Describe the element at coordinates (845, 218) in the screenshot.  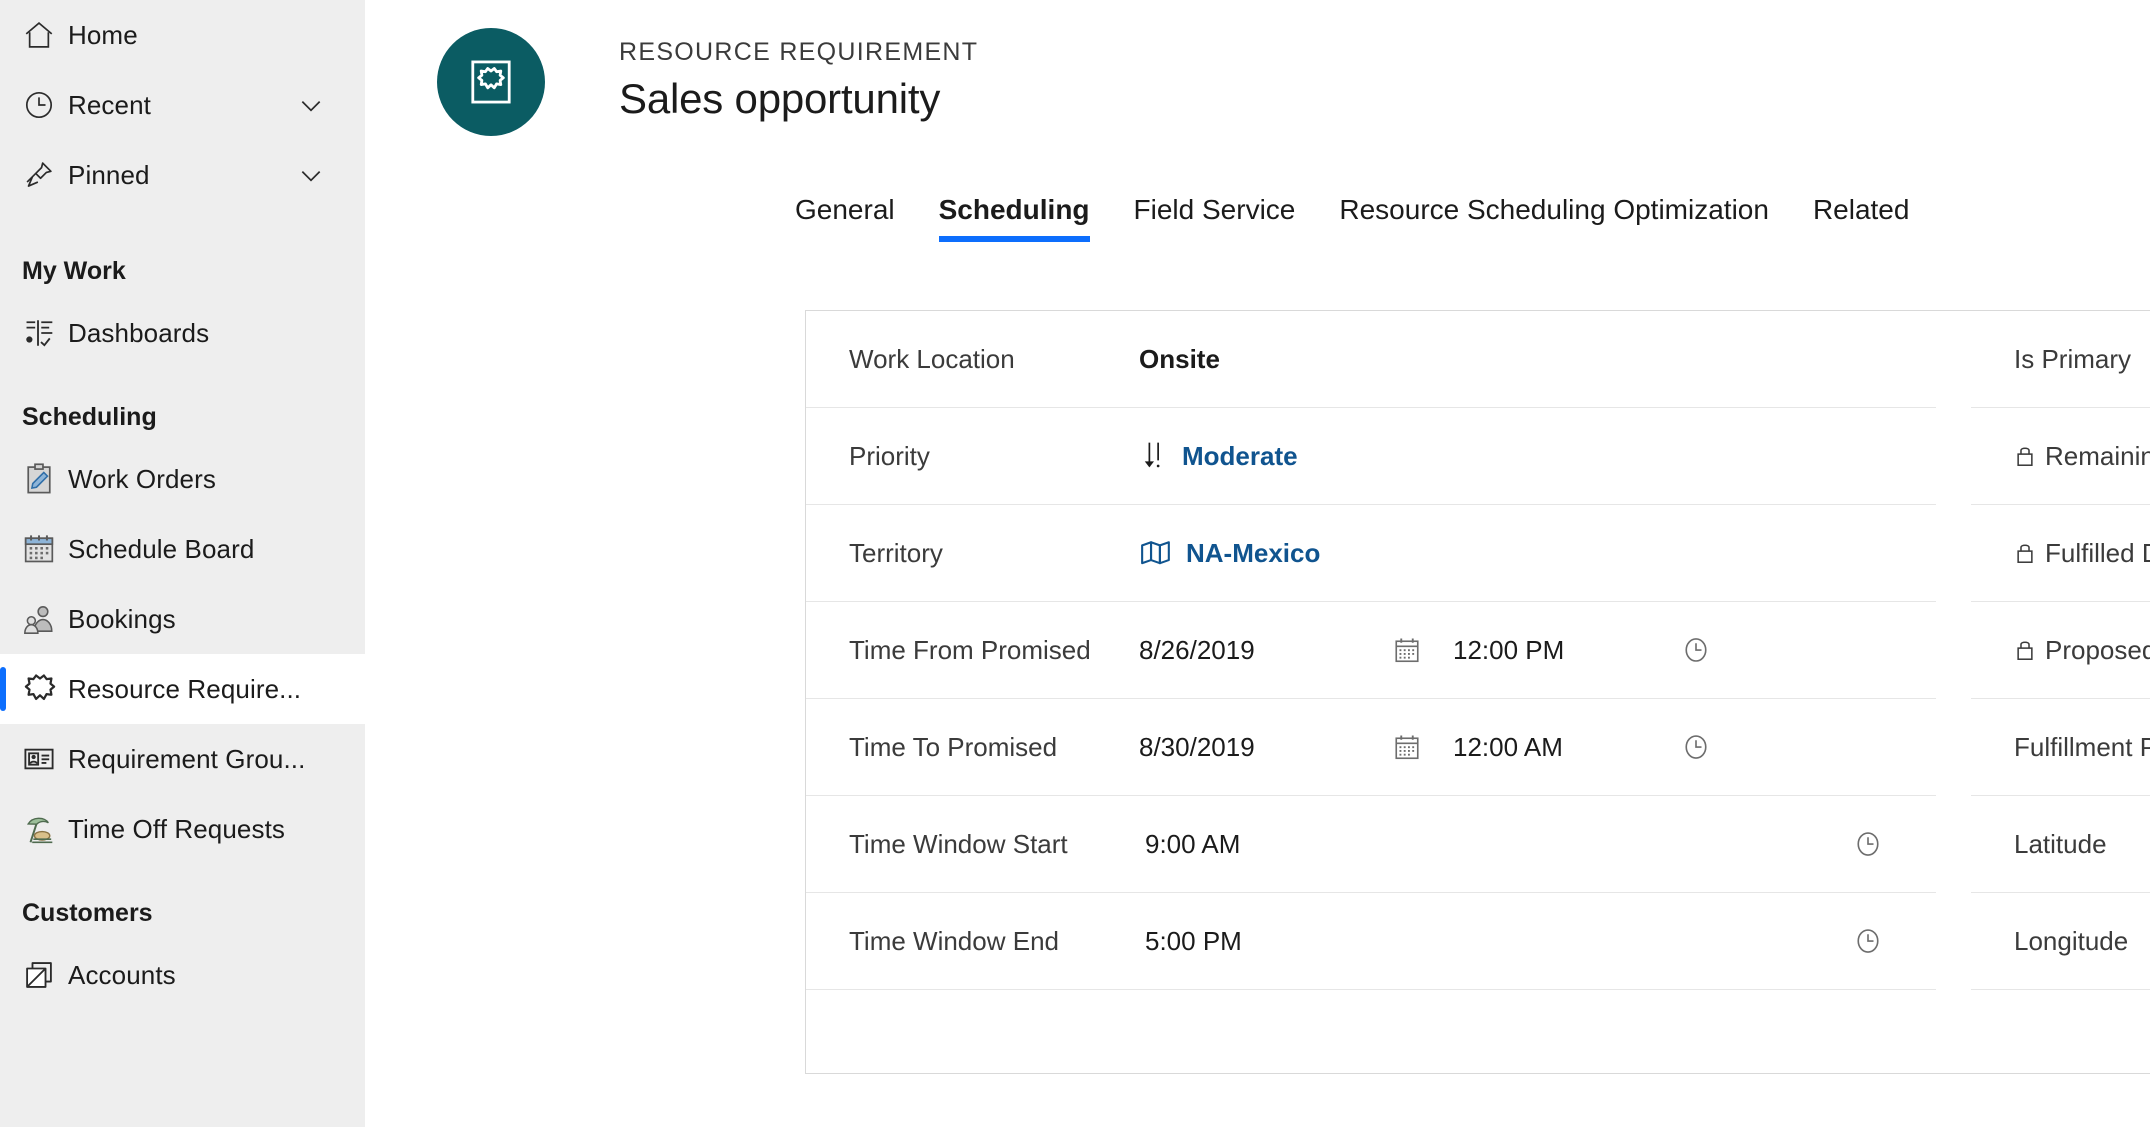
I see `tab-general: General` at that location.